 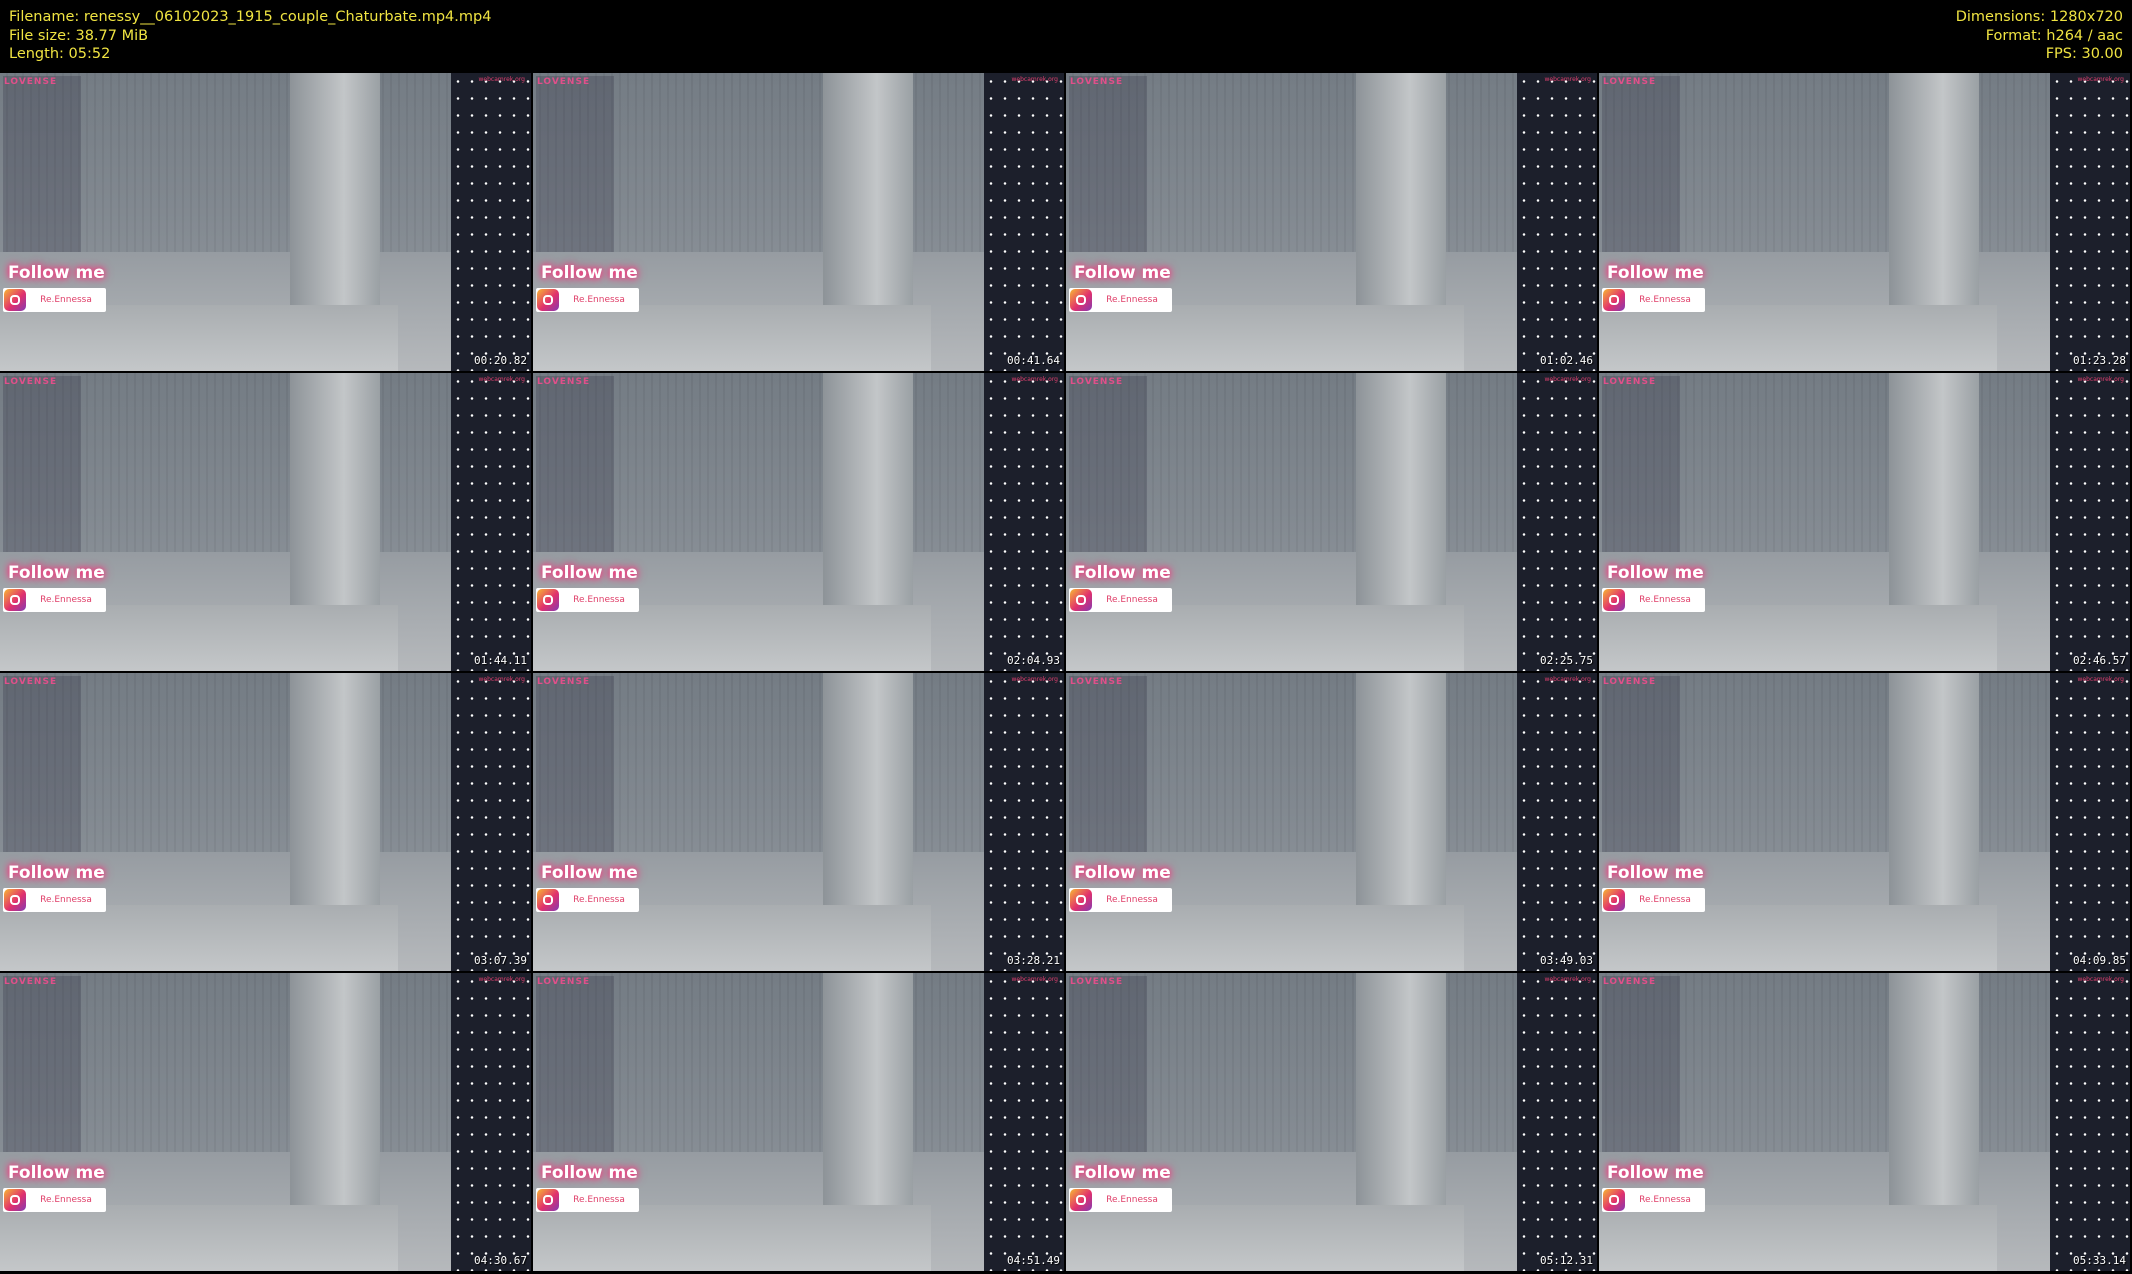 What do you see at coordinates (500, 660) in the screenshot?
I see `thumbnail-timestamp: 01:44.11` at bounding box center [500, 660].